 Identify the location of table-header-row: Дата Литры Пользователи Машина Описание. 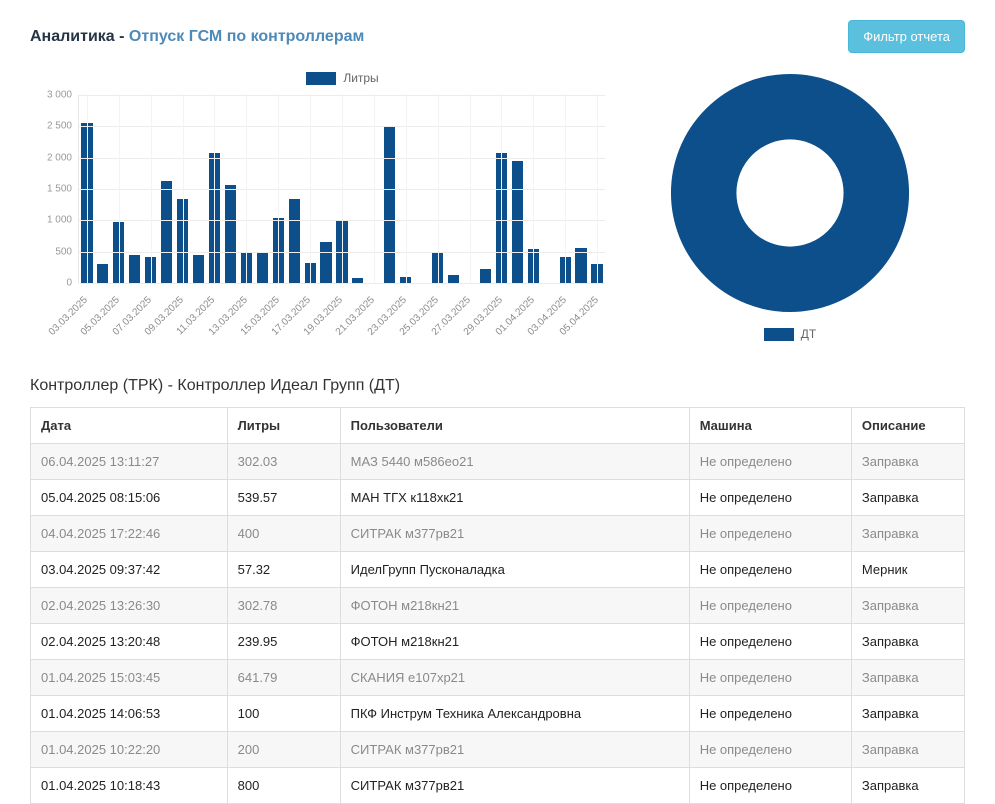
(498, 425).